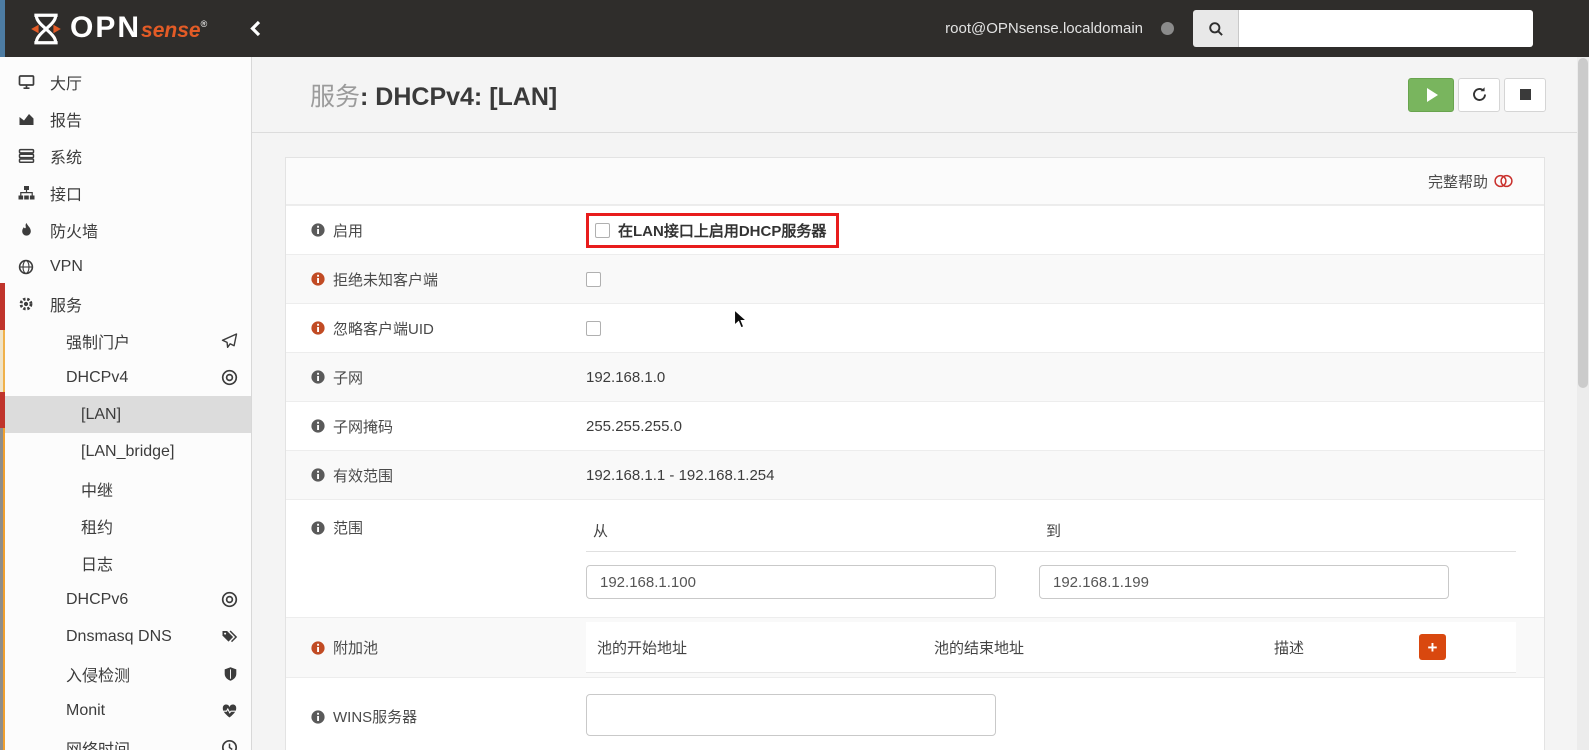 The height and width of the screenshot is (750, 1589). What do you see at coordinates (915, 474) in the screenshot?
I see `form-row-available-range: 有效范围 192.168.1.1 - 192.168.1.254` at bounding box center [915, 474].